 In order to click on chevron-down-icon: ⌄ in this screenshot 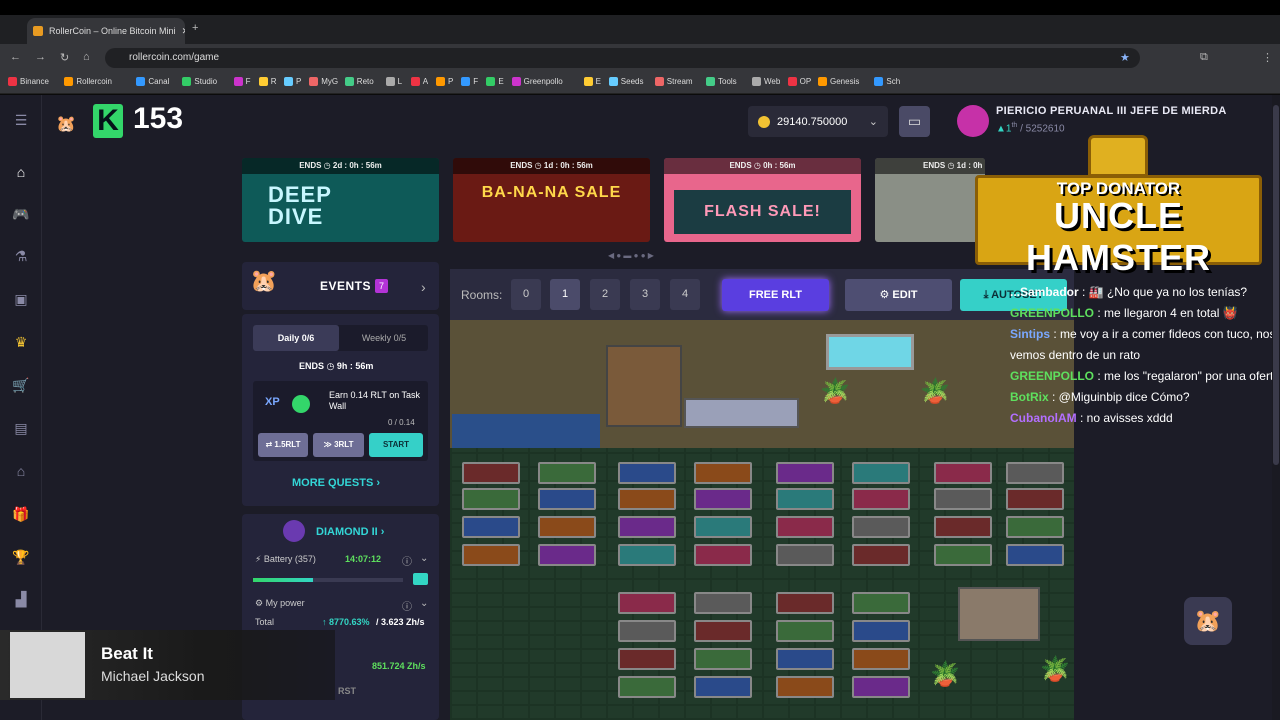, I will do `click(424, 603)`.